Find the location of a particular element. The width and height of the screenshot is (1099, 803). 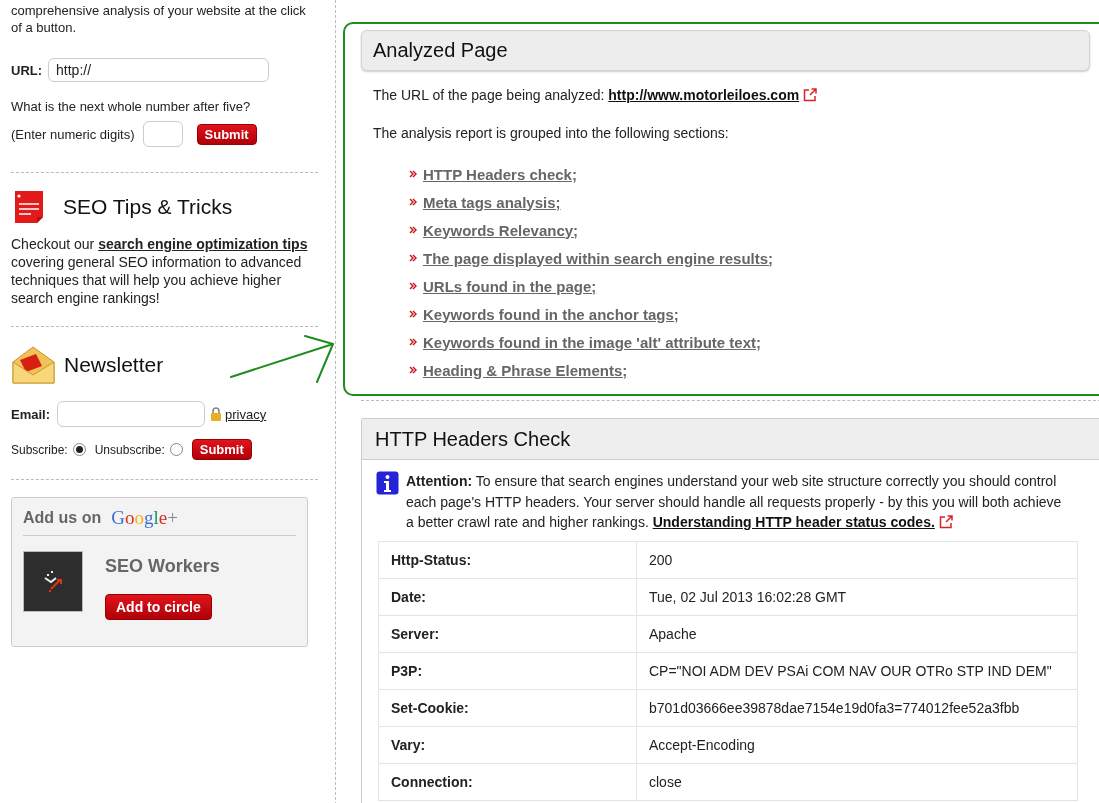

panel-title: Analyzed Page is located at coordinates (725, 50).